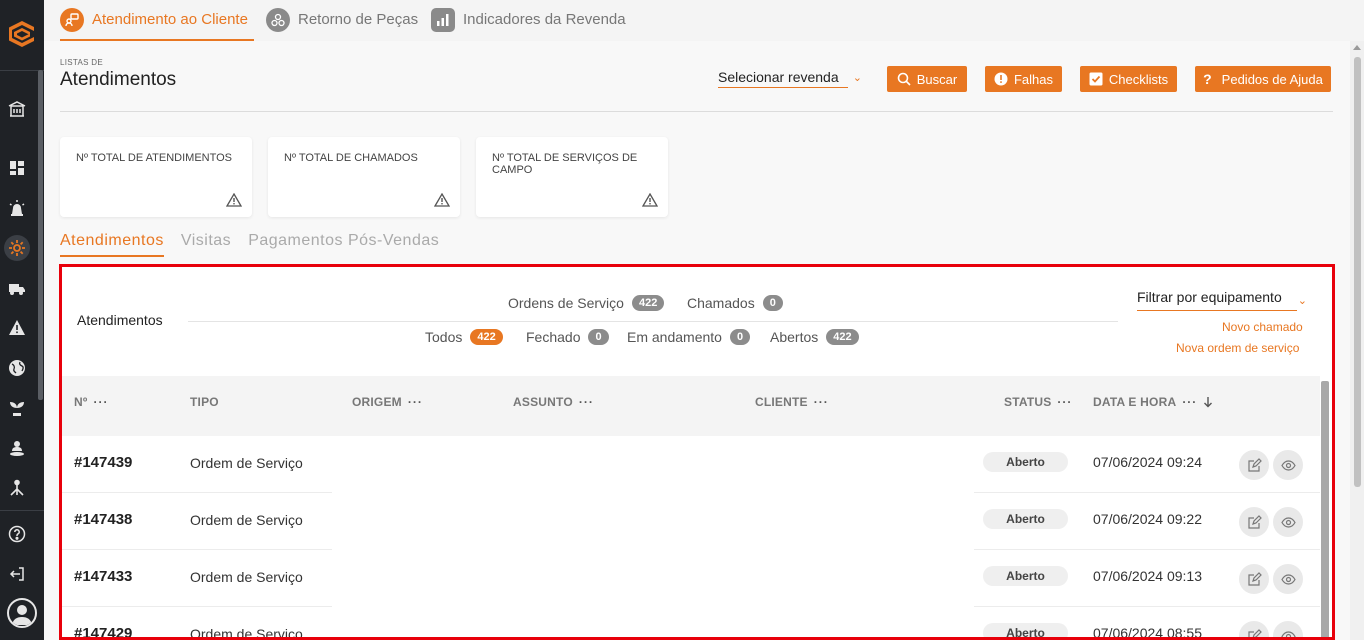 The width and height of the screenshot is (1364, 640). What do you see at coordinates (103, 631) in the screenshot?
I see `row-number: #147429` at bounding box center [103, 631].